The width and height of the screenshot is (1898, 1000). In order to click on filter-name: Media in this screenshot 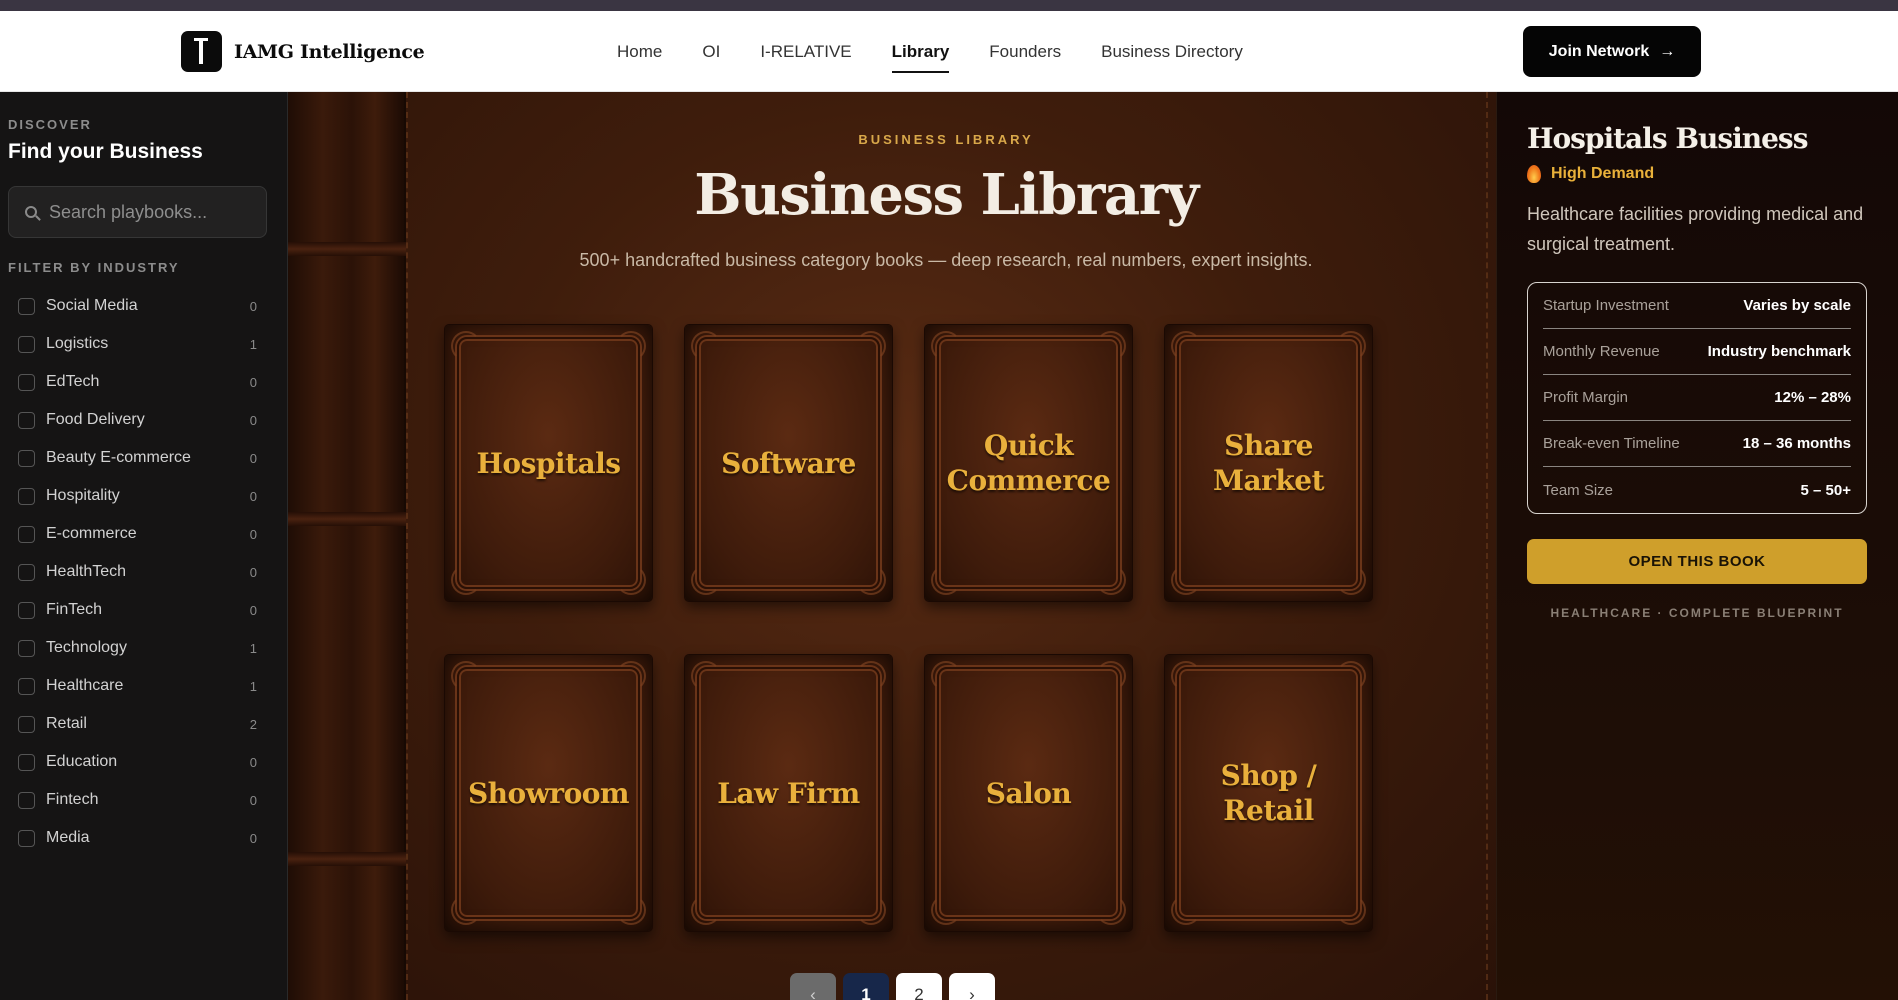, I will do `click(68, 837)`.